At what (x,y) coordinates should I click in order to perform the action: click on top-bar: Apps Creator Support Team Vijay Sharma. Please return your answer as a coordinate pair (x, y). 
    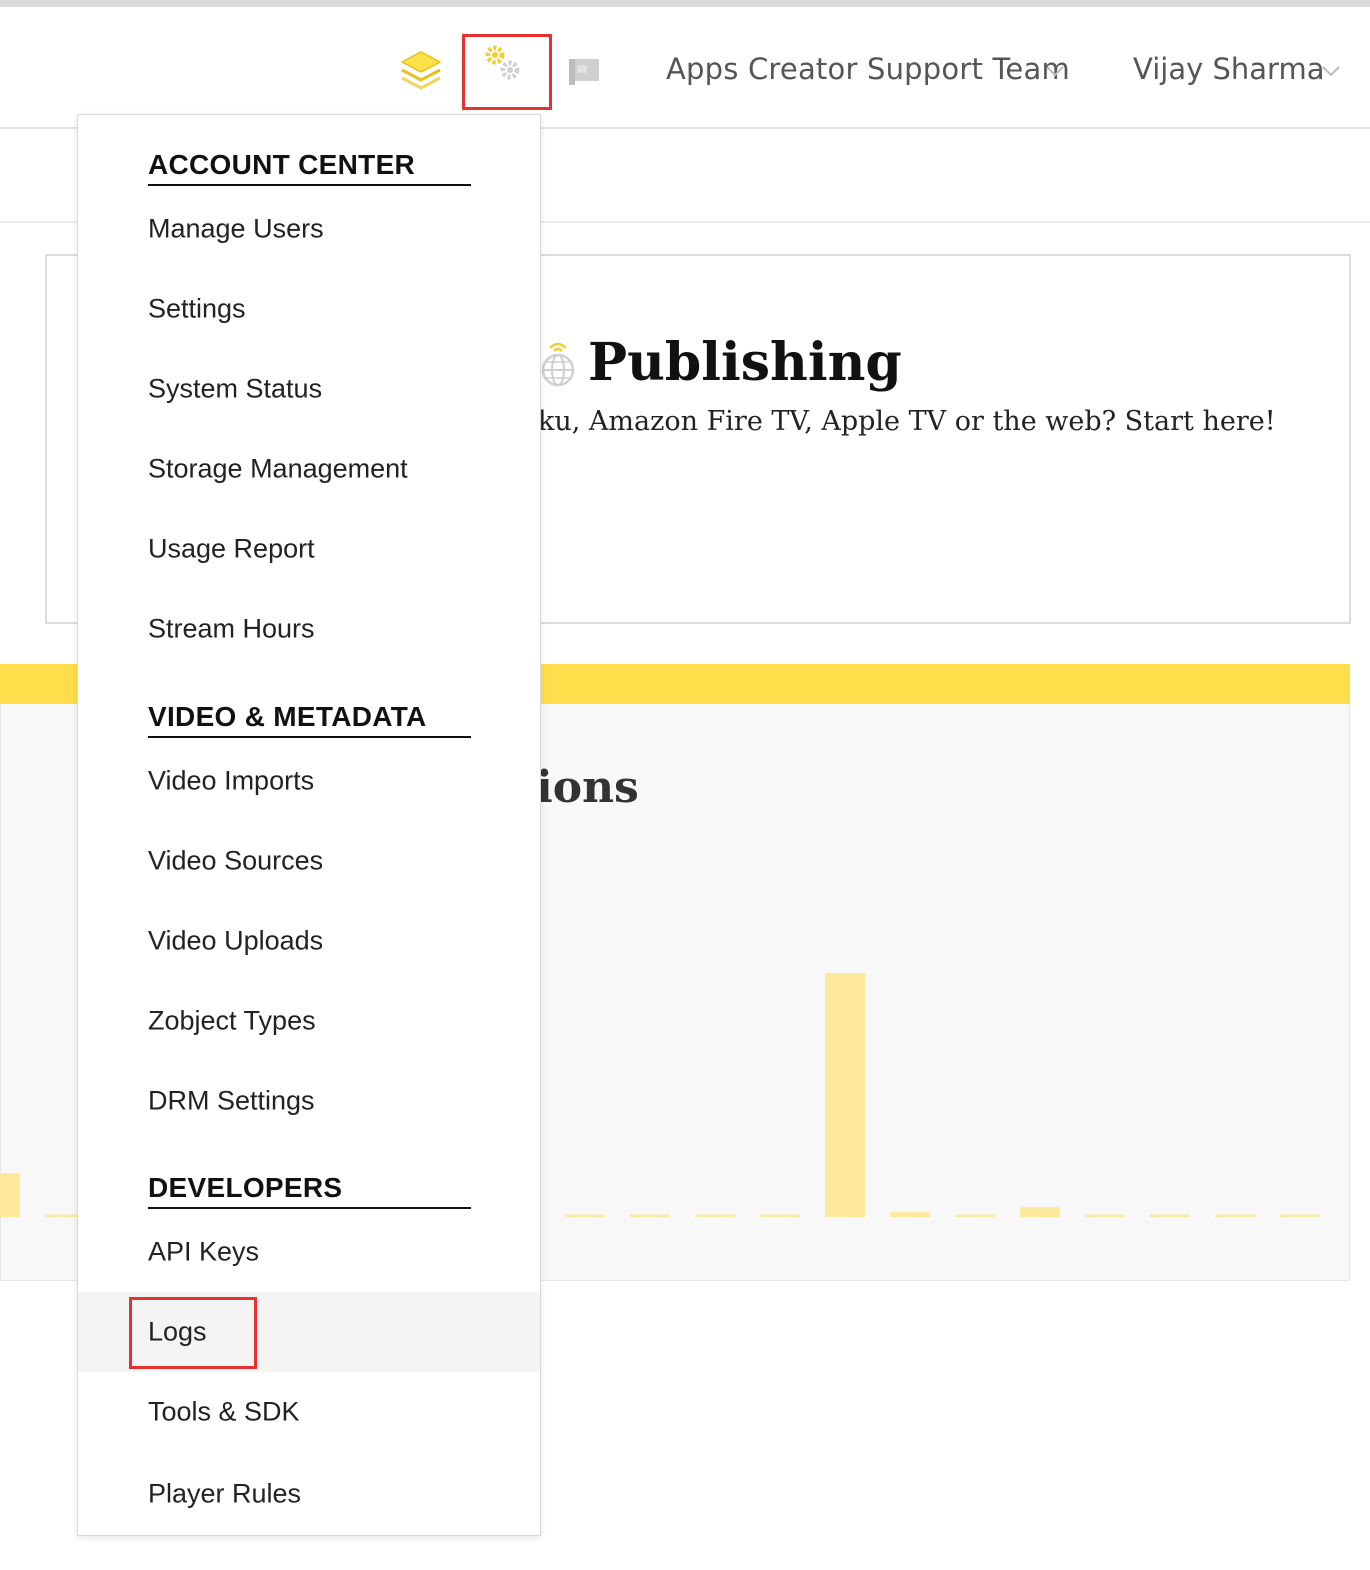
    Looking at the image, I should click on (685, 68).